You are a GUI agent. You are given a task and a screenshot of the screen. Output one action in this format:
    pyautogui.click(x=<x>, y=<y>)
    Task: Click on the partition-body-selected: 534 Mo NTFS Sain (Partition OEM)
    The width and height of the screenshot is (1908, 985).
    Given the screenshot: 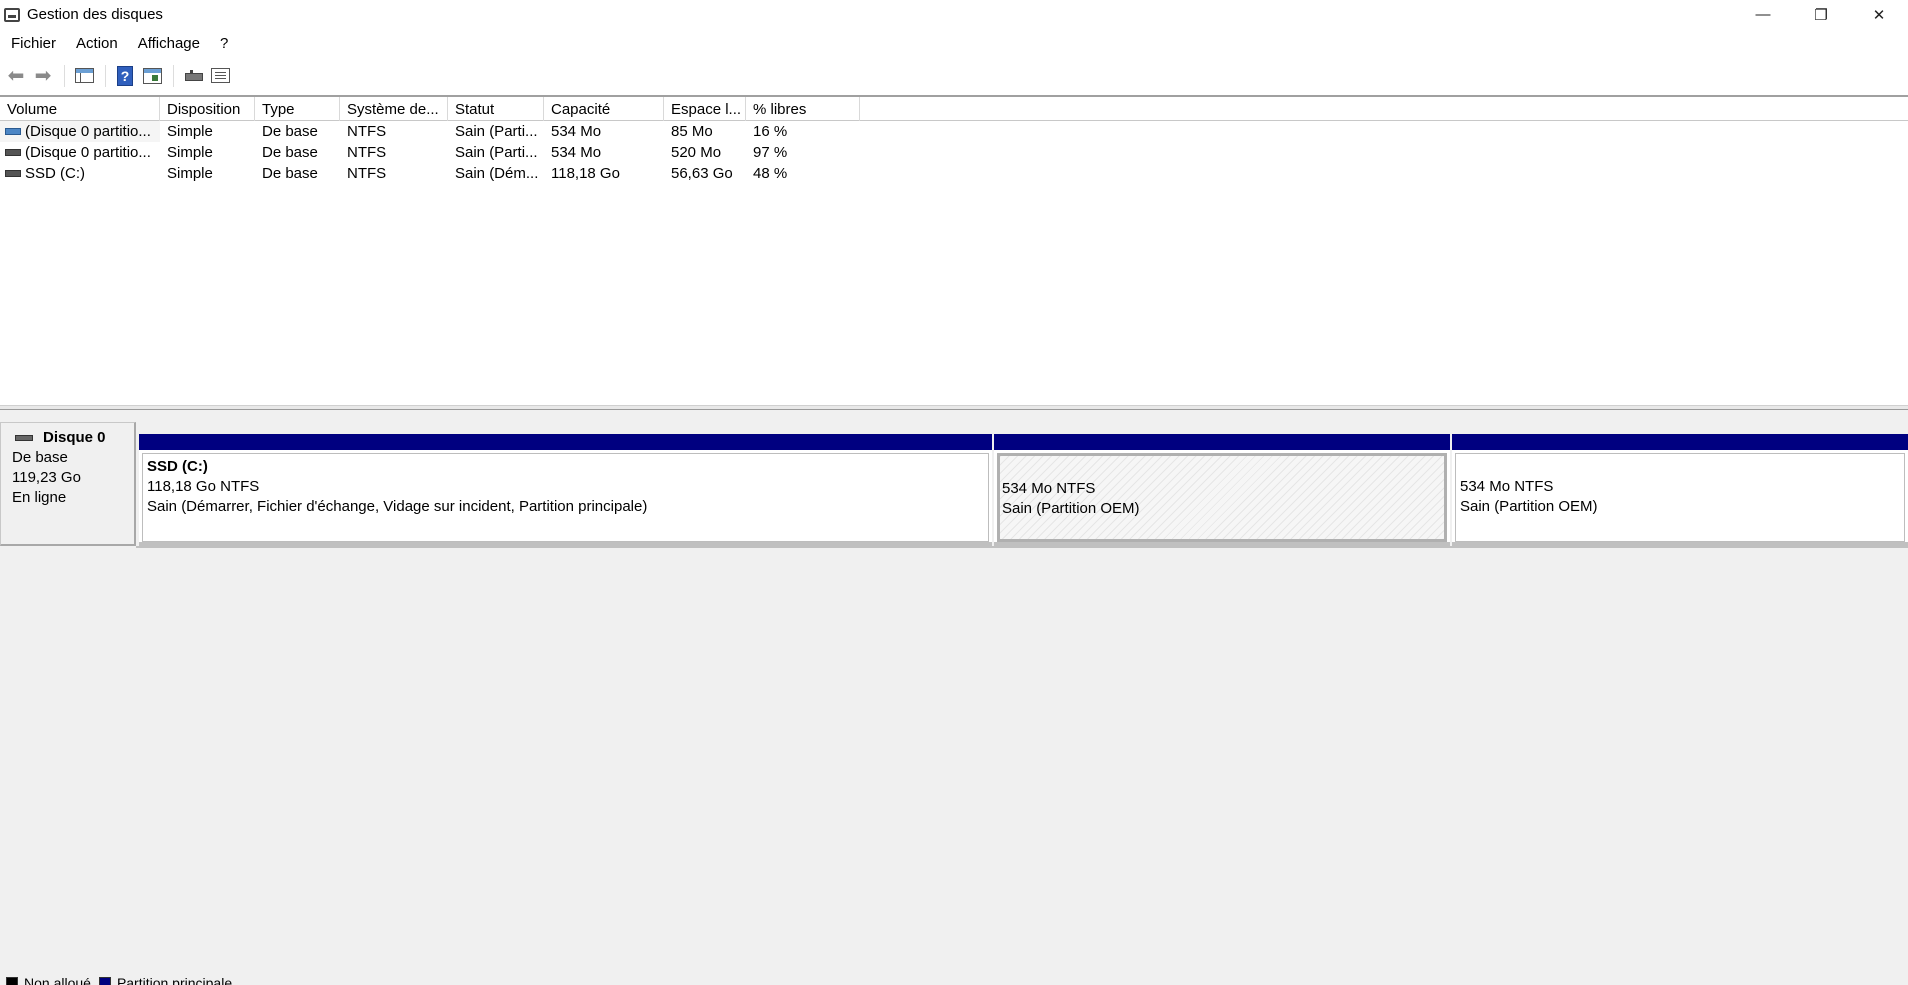 What is the action you would take?
    pyautogui.click(x=1222, y=497)
    